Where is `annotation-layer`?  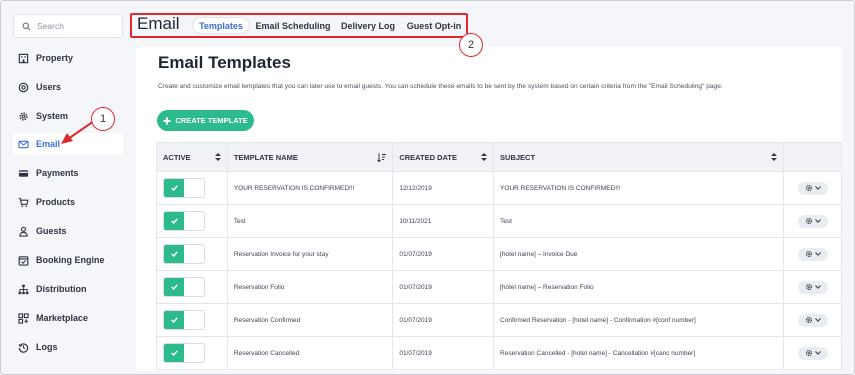
annotation-layer is located at coordinates (78, 132).